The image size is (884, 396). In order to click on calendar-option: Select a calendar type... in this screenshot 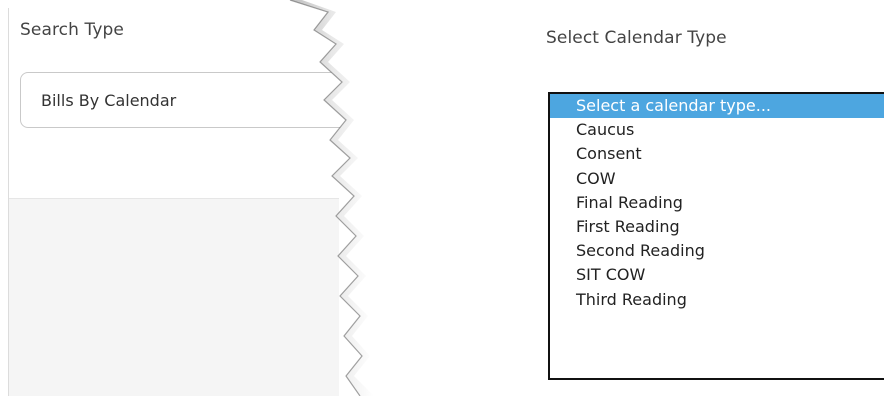, I will do `click(717, 106)`.